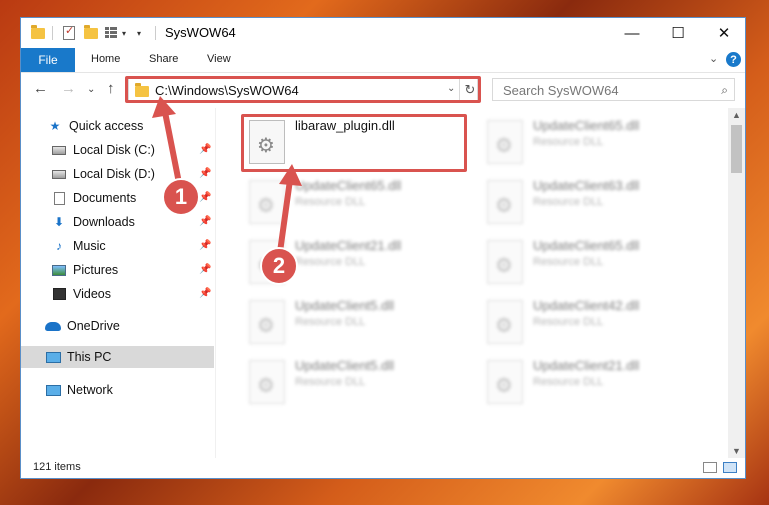 The image size is (769, 505). What do you see at coordinates (290, 175) in the screenshot?
I see `arrow-2-head` at bounding box center [290, 175].